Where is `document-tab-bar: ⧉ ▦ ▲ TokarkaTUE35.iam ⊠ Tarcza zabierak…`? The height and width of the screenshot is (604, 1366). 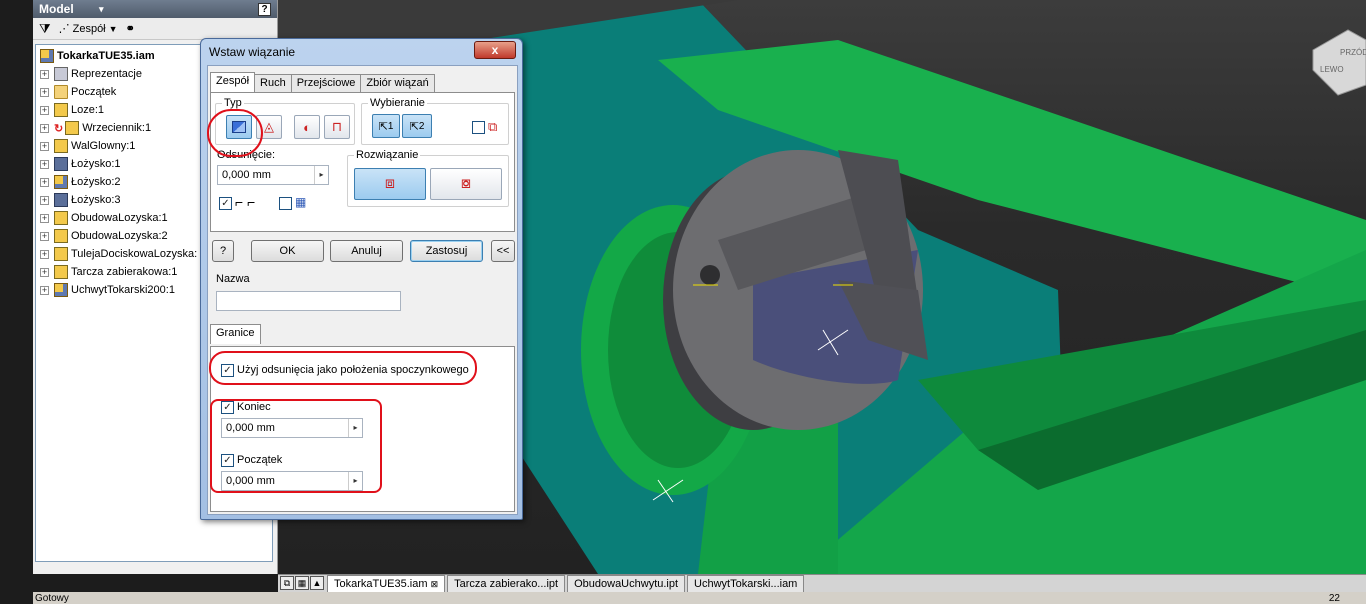
document-tab-bar: ⧉ ▦ ▲ TokarkaTUE35.iam ⊠ Tarcza zabierak… is located at coordinates (822, 583).